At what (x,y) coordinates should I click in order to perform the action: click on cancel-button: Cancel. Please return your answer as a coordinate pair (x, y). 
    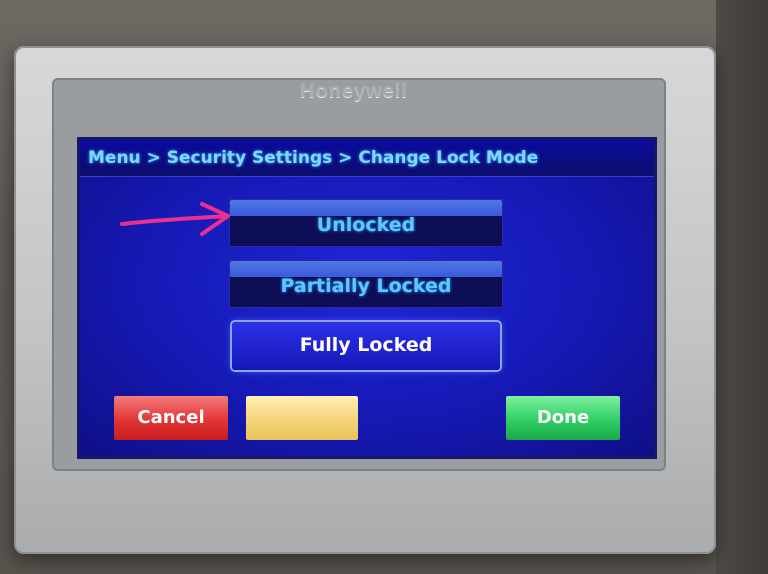
    Looking at the image, I should click on (171, 418).